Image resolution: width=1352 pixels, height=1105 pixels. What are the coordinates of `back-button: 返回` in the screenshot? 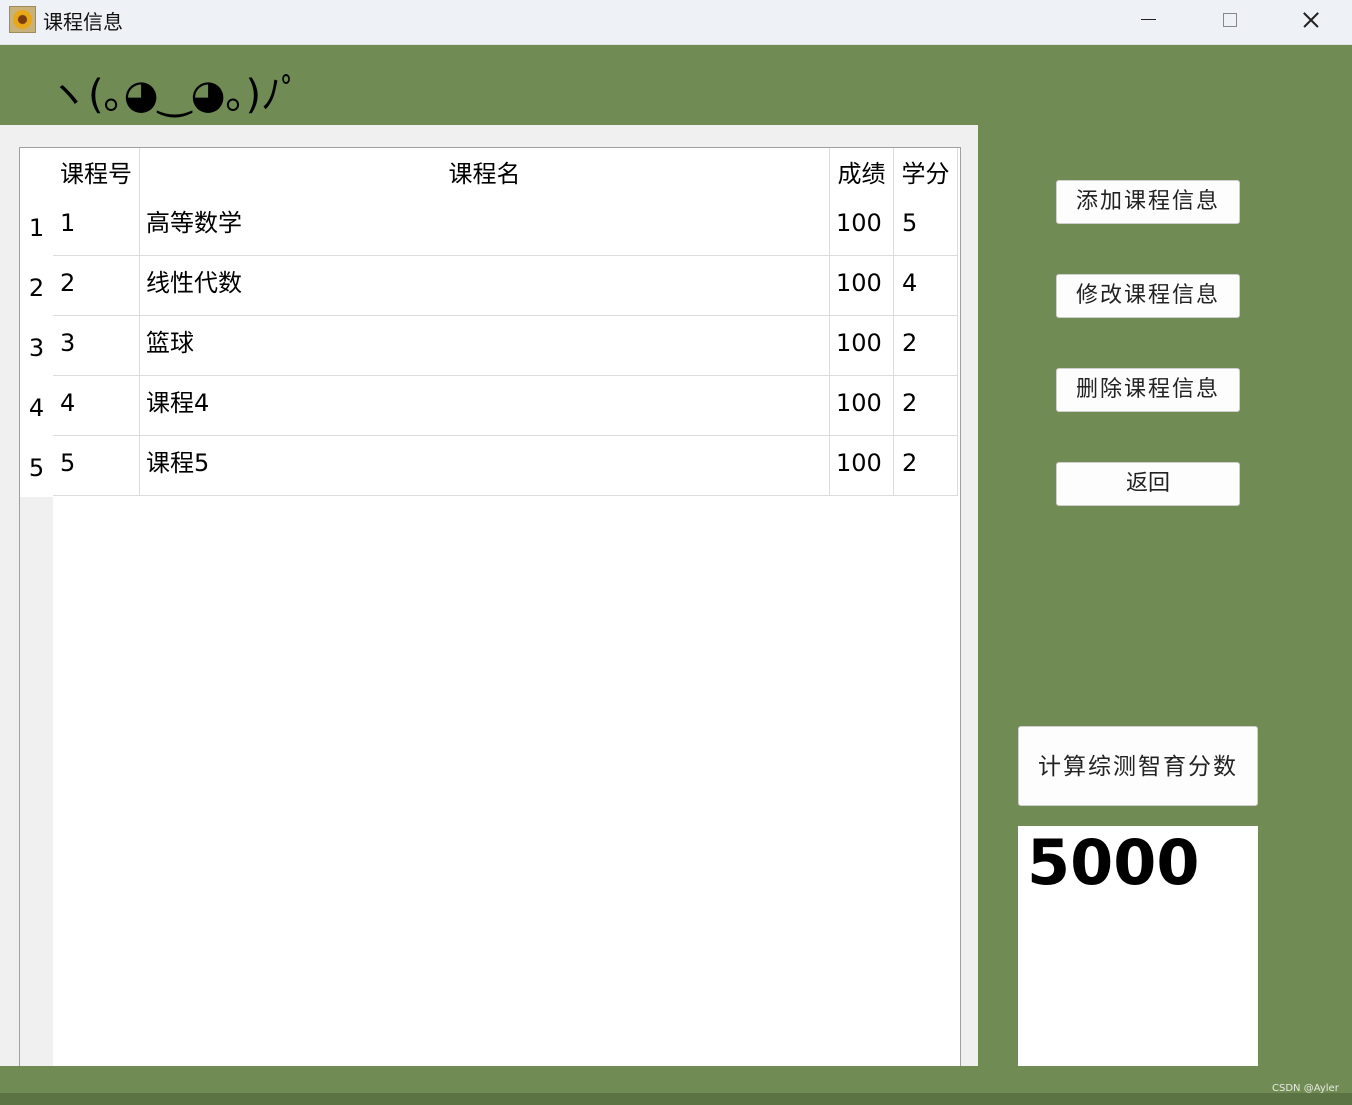 It's located at (1148, 484).